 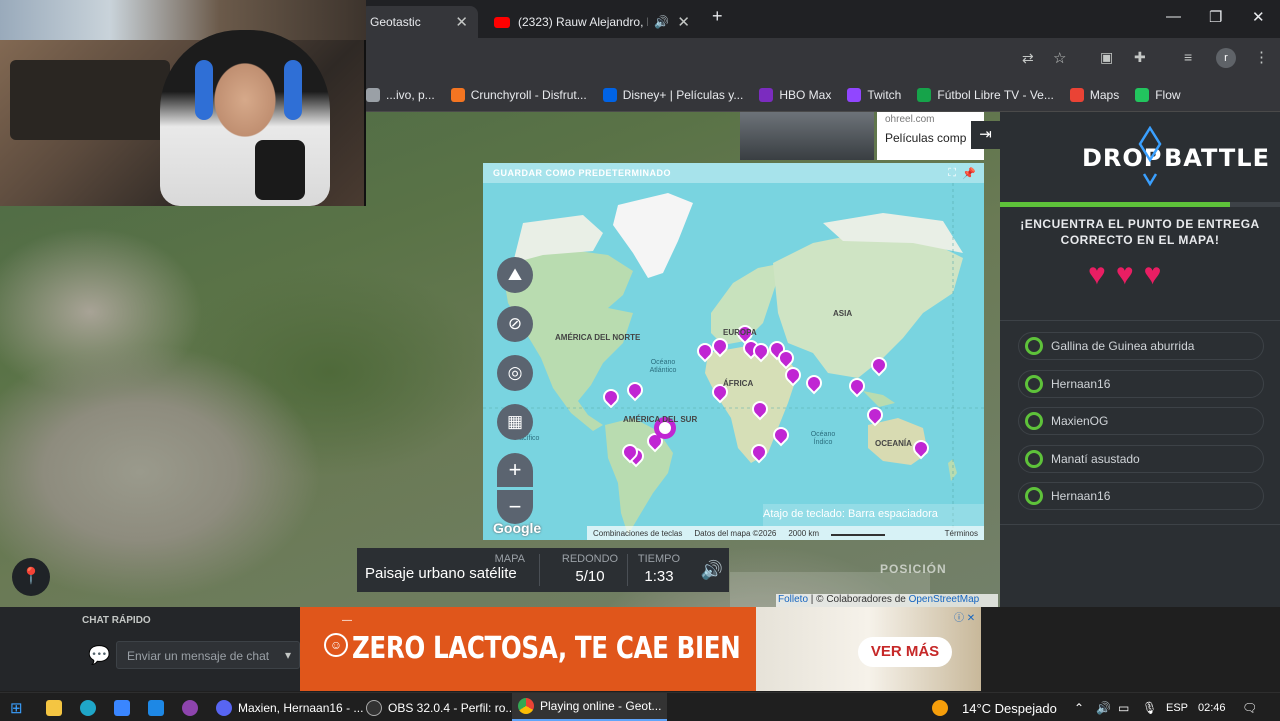 I want to click on osm-link: OpenStreetMap, so click(x=944, y=599).